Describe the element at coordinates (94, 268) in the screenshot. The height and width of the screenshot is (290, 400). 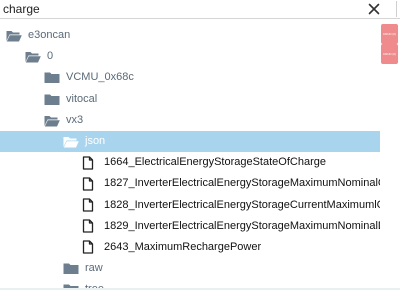
I see `tree-item-label: raw` at that location.